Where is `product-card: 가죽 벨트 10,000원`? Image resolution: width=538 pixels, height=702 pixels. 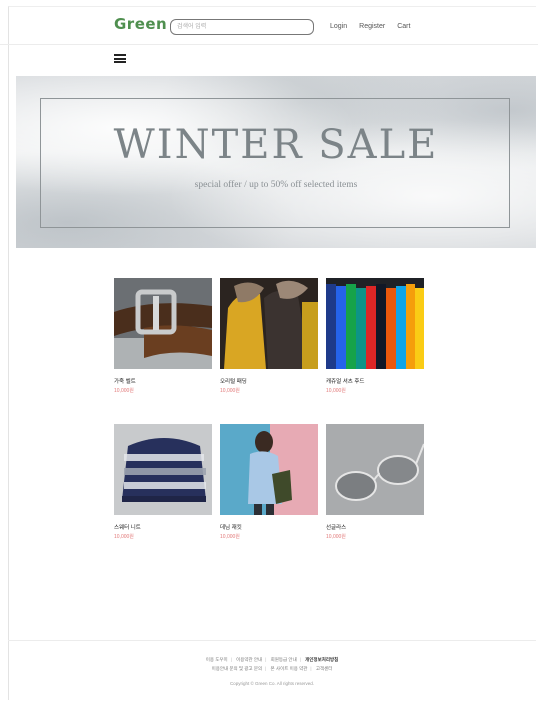
product-card: 가죽 벨트 10,000원 is located at coordinates (163, 336).